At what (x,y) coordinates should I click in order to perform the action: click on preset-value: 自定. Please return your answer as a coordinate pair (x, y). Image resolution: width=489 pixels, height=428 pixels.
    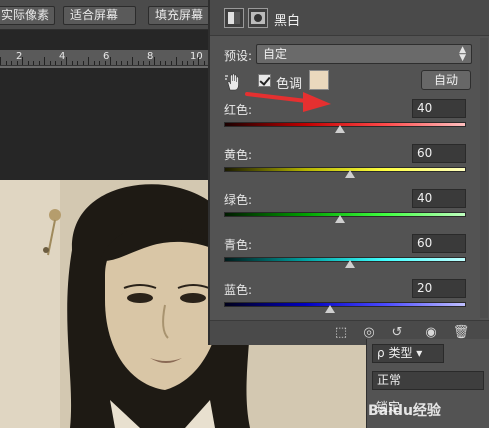
    Looking at the image, I should click on (275, 54).